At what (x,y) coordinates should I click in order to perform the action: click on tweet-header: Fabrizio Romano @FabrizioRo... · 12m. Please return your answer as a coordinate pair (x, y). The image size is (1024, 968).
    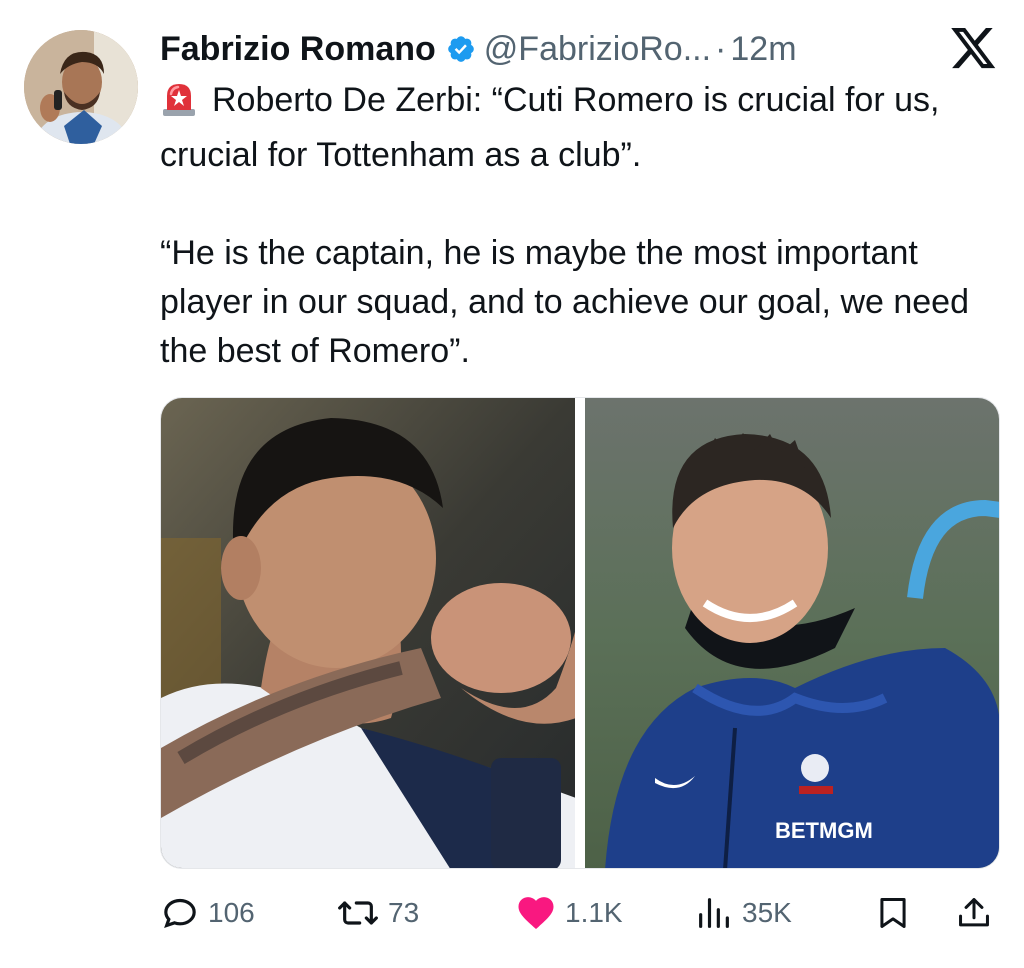
    Looking at the image, I should click on (478, 49).